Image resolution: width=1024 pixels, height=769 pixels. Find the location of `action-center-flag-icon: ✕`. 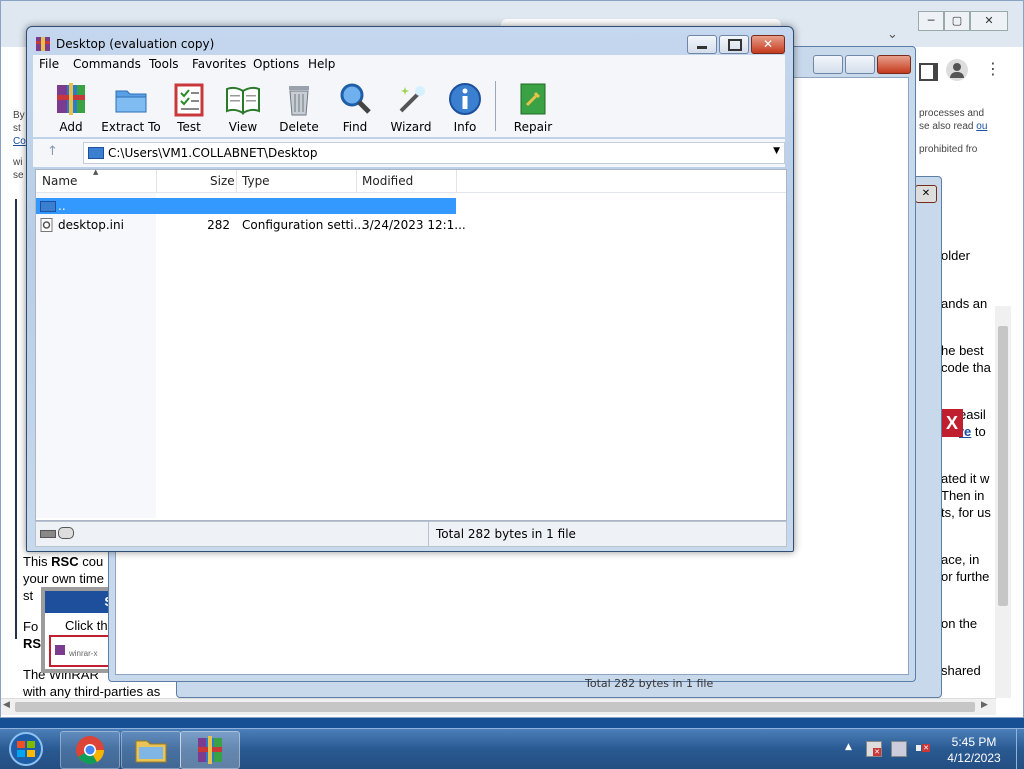

action-center-flag-icon: ✕ is located at coordinates (874, 749).